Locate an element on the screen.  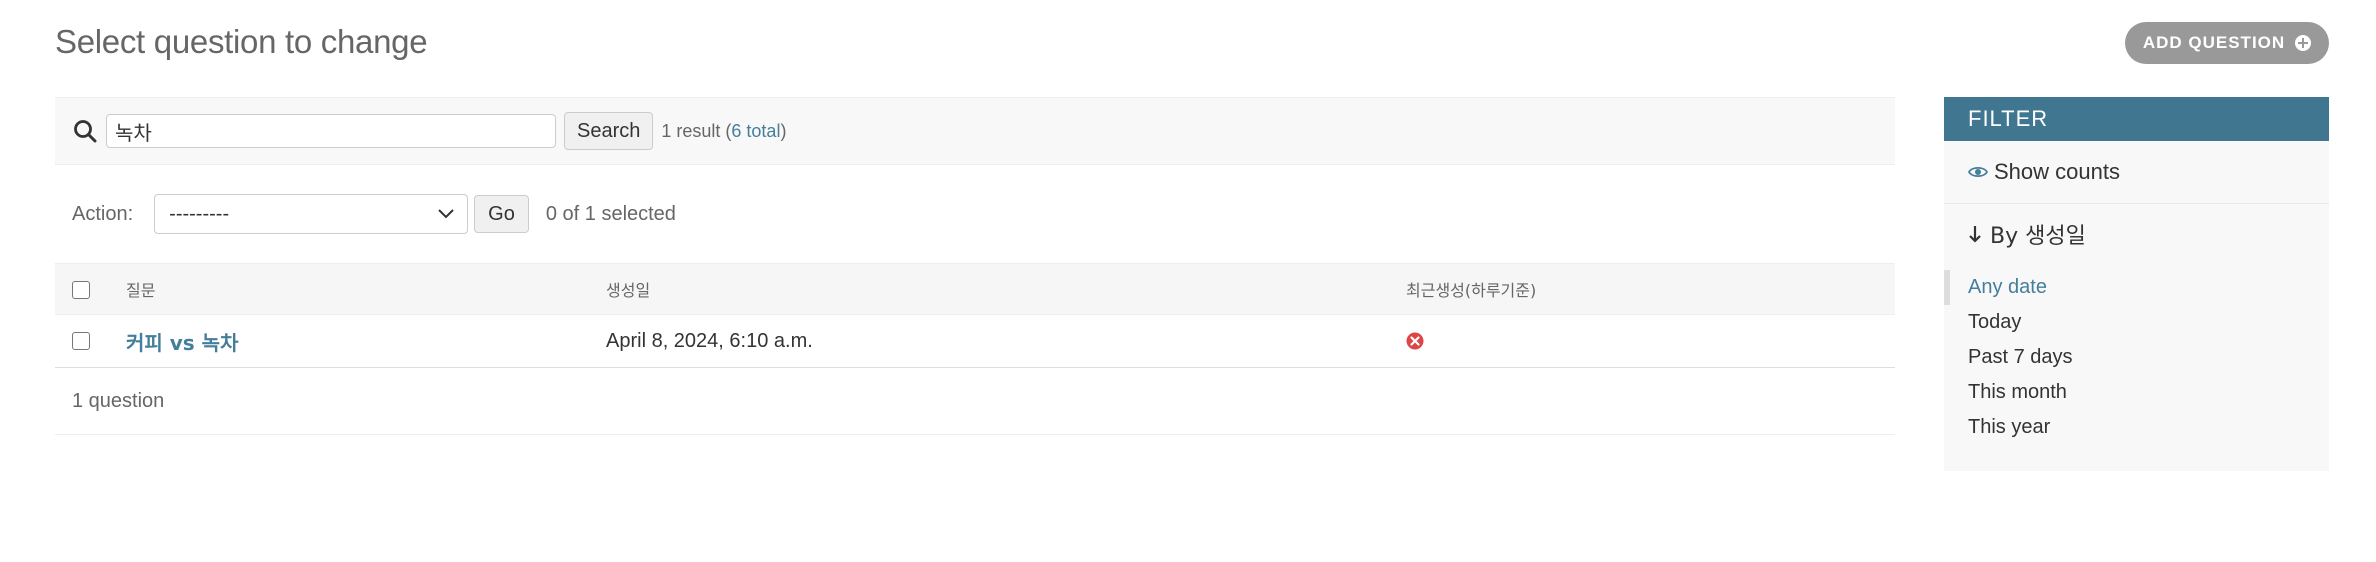
action-selected-option: --------- is located at coordinates (199, 213).